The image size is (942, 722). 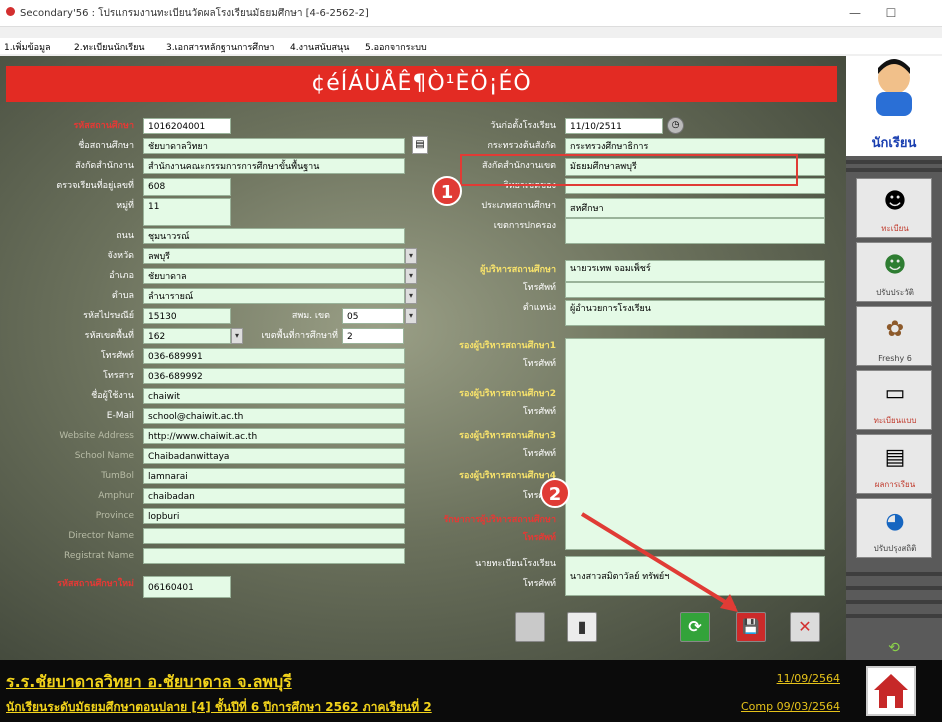 What do you see at coordinates (539, 454) in the screenshot?
I see `label-deputy-3-phone: โทรศัพท์` at bounding box center [539, 454].